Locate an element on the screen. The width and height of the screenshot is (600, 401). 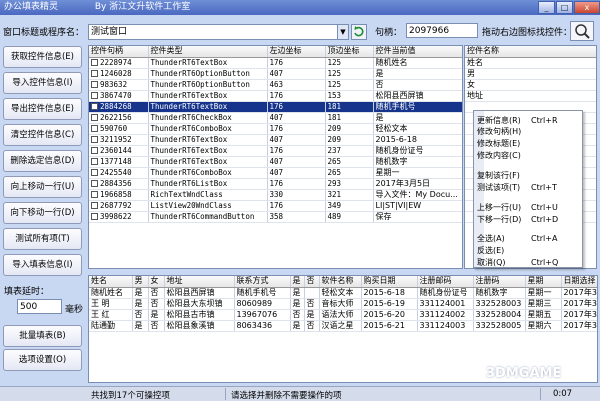
control-row: 2425540 ThunderRT6ComboBox 407 265 星期一 is located at coordinates (275, 173).